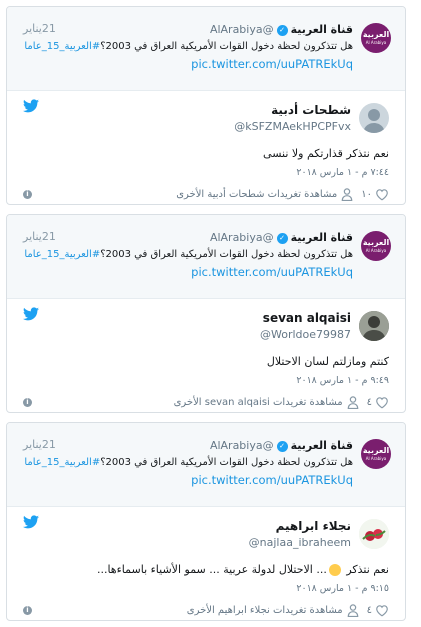 The width and height of the screenshot is (421, 627). Describe the element at coordinates (292, 126) in the screenshot. I see `reply-author-handle: @kSFZMAekHPCPFvx` at that location.